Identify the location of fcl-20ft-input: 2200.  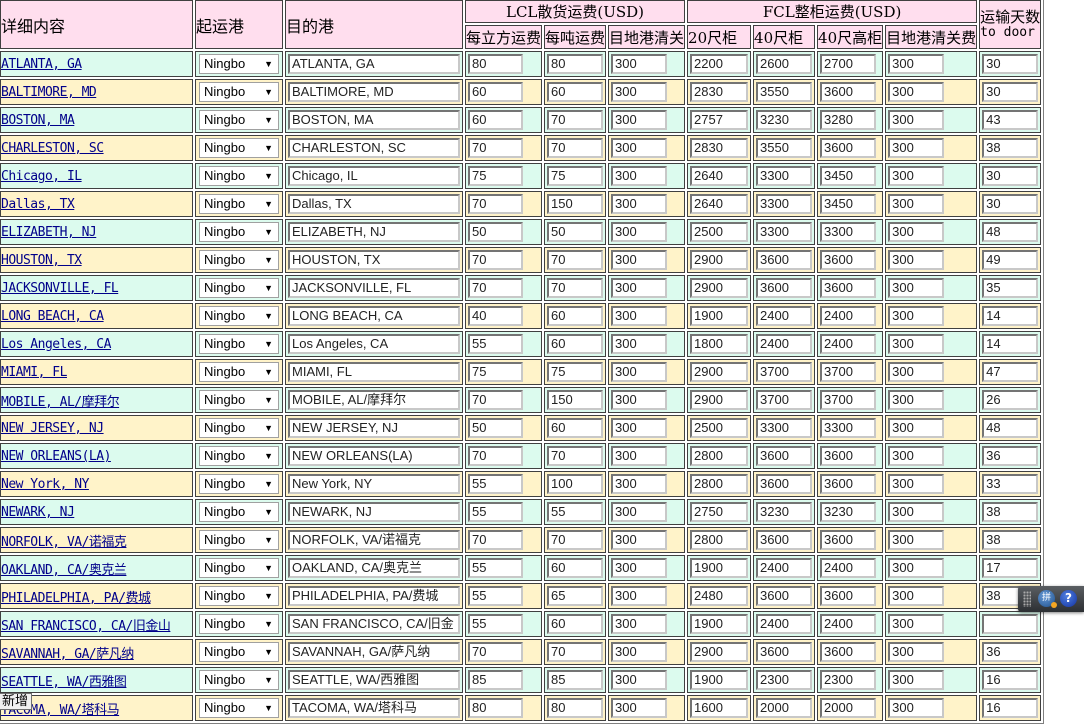
(719, 64).